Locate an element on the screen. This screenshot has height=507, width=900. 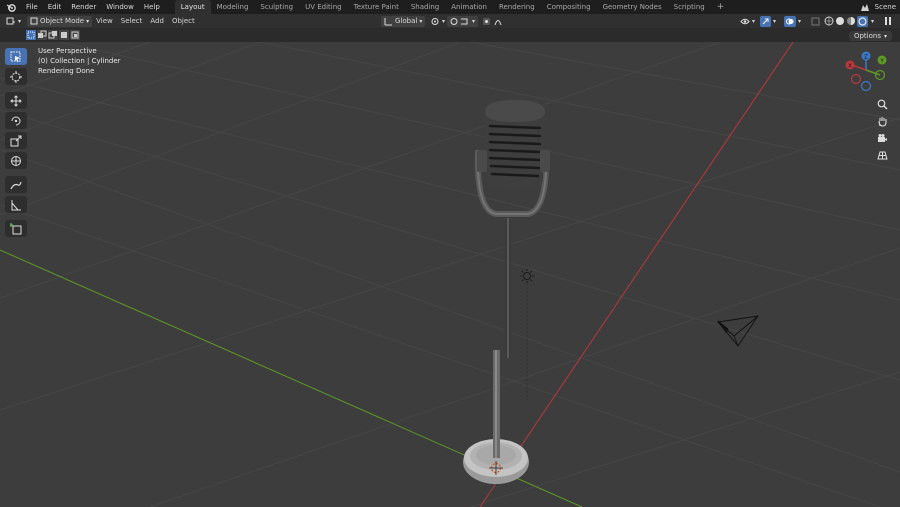
tab-modeling: Modeling is located at coordinates (233, 7).